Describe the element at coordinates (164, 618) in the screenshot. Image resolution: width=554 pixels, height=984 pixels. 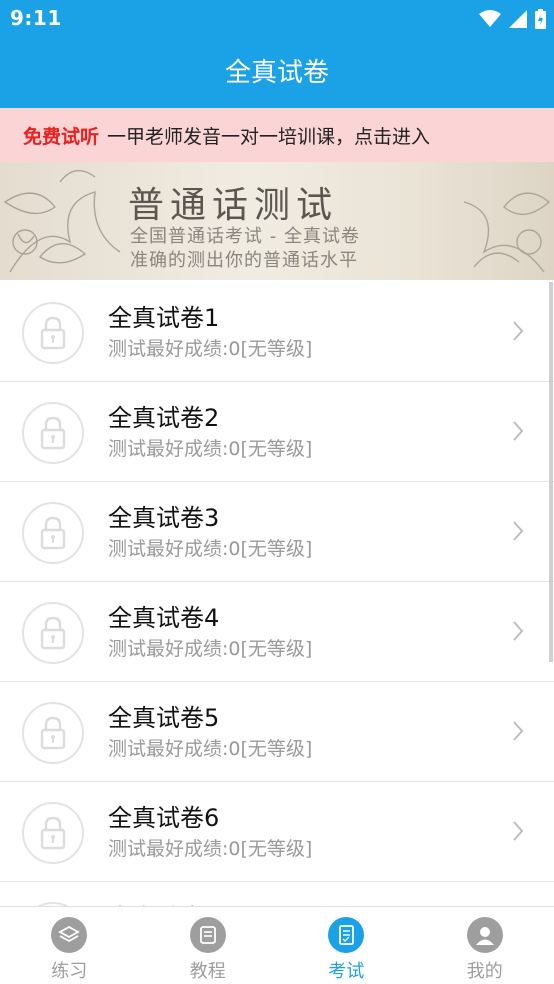
I see `exam-title: 全真试卷4` at that location.